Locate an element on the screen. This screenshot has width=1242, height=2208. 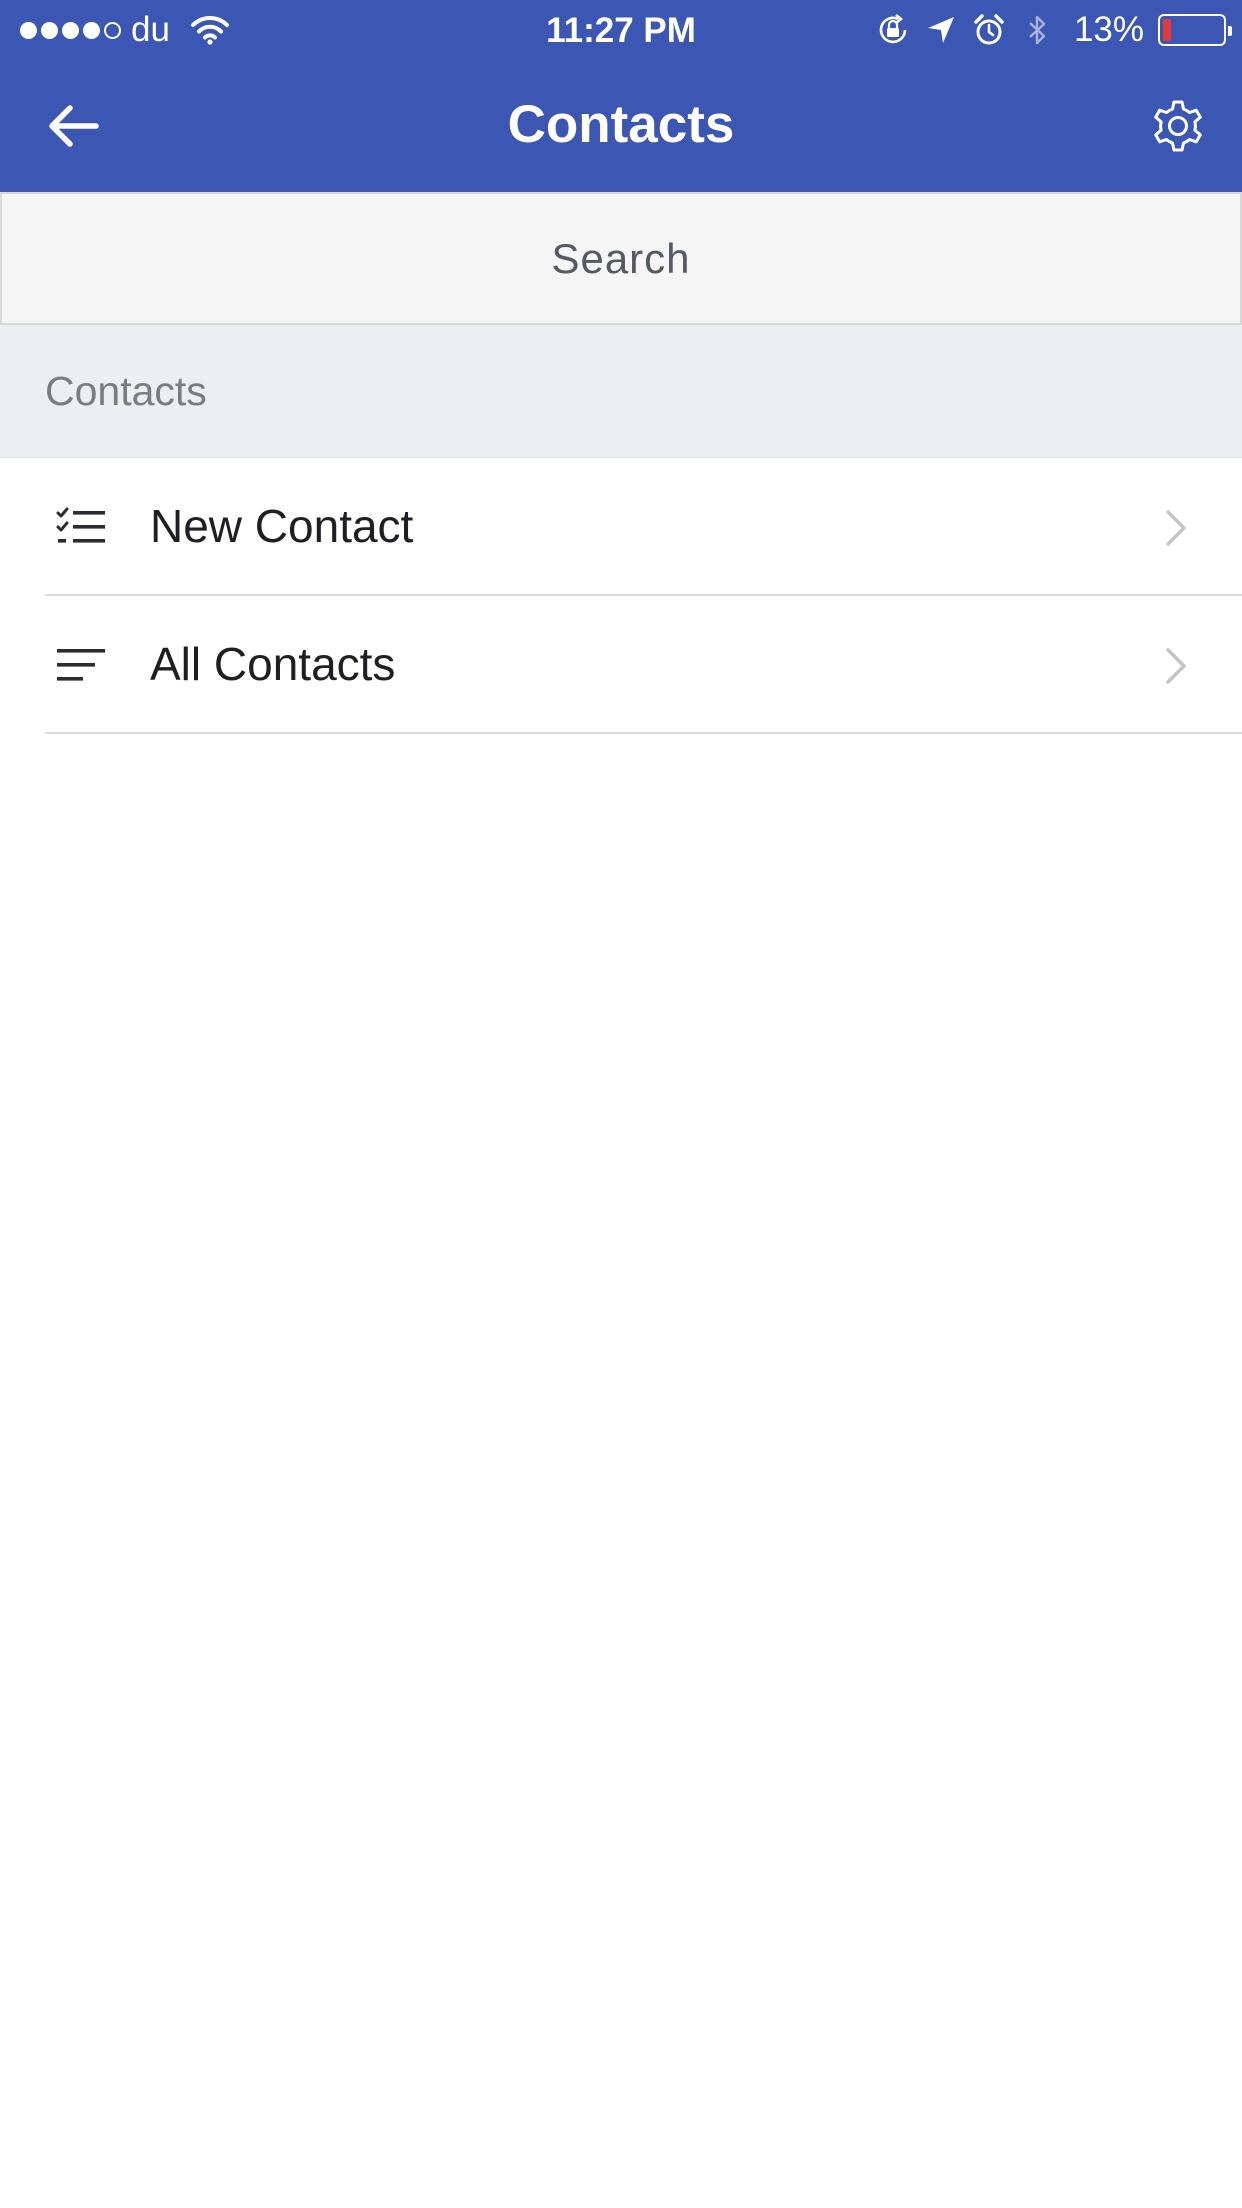
all-contacts-row: All Contacts is located at coordinates (621, 665).